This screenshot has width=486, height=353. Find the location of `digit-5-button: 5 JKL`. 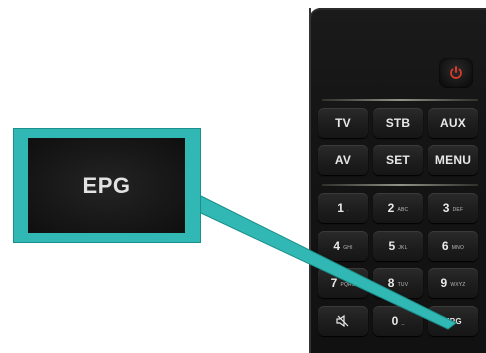

digit-5-button: 5 JKL is located at coordinates (398, 246).